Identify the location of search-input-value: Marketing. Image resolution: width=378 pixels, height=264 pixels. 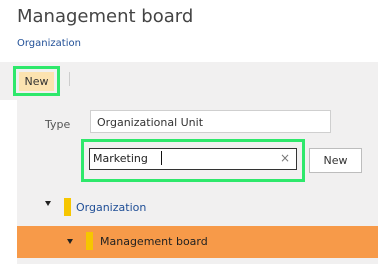
(120, 158).